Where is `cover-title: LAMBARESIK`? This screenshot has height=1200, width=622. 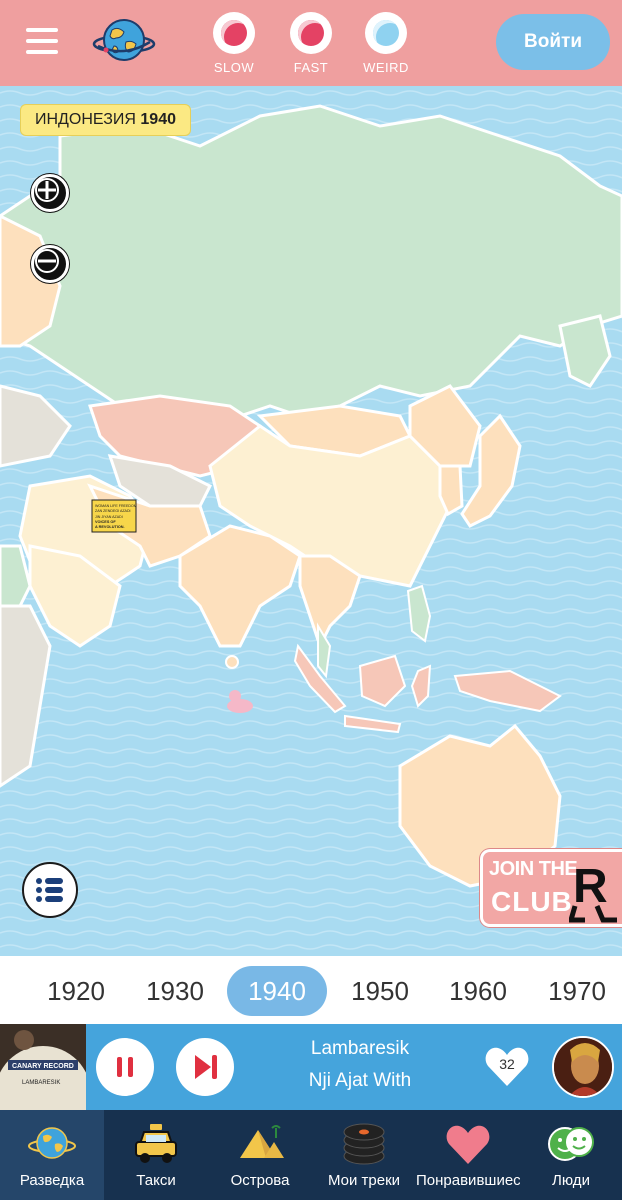 cover-title: LAMBARESIK is located at coordinates (41, 1083).